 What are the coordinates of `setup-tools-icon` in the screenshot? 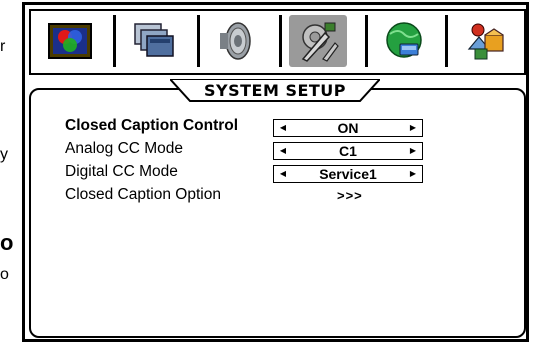 It's located at (320, 42).